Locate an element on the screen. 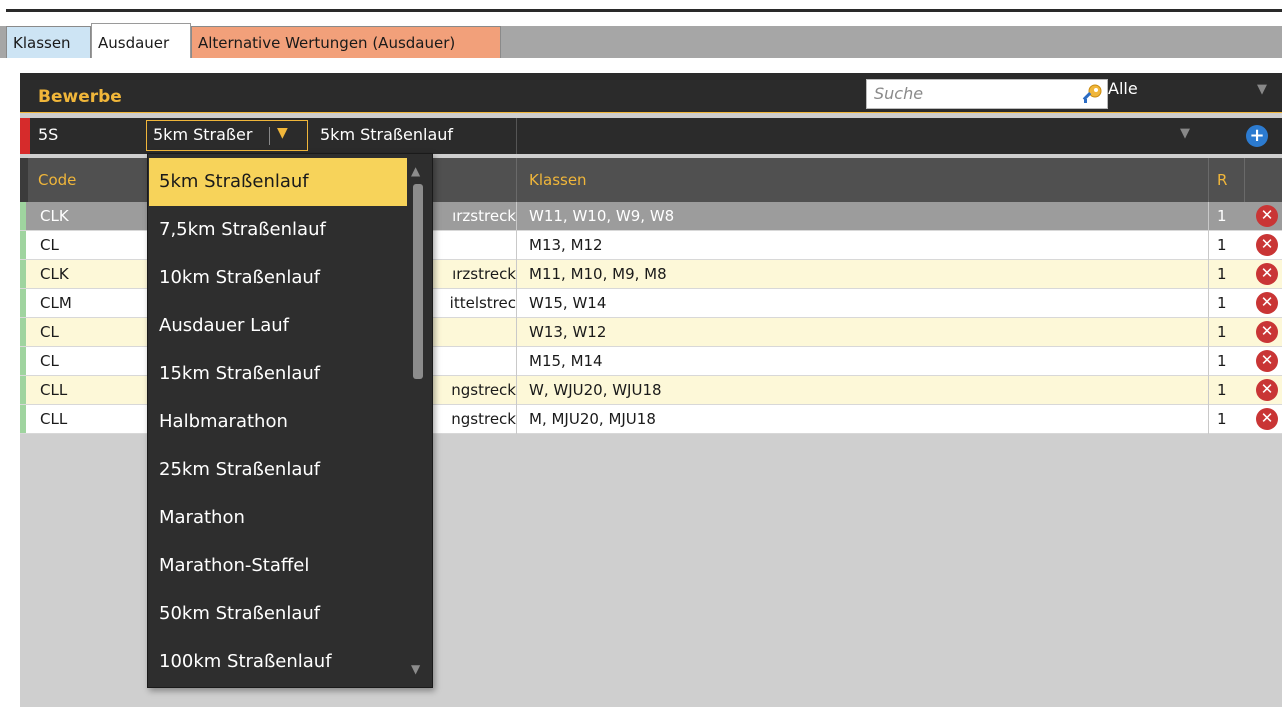 This screenshot has height=707, width=1282. search-input: Suche is located at coordinates (987, 94).